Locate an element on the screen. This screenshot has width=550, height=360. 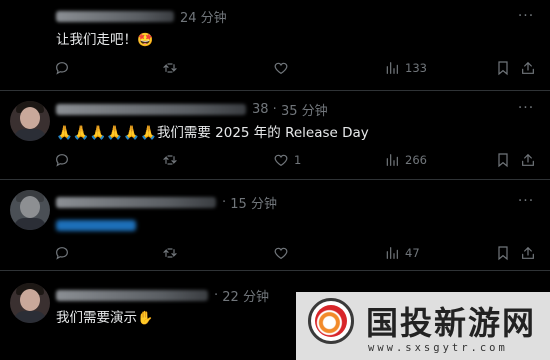
tweet-1-bookmark-button is located at coordinates (503, 68).